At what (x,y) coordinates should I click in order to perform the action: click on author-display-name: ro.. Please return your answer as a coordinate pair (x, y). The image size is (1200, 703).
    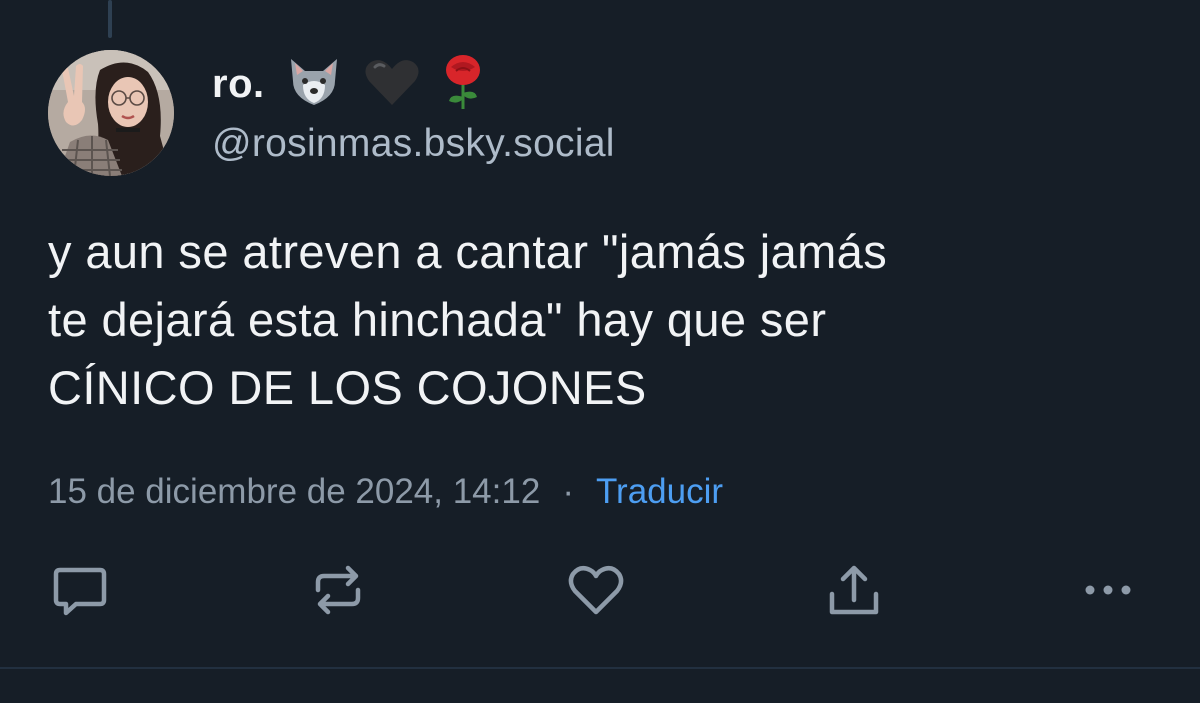
    Looking at the image, I should click on (238, 84).